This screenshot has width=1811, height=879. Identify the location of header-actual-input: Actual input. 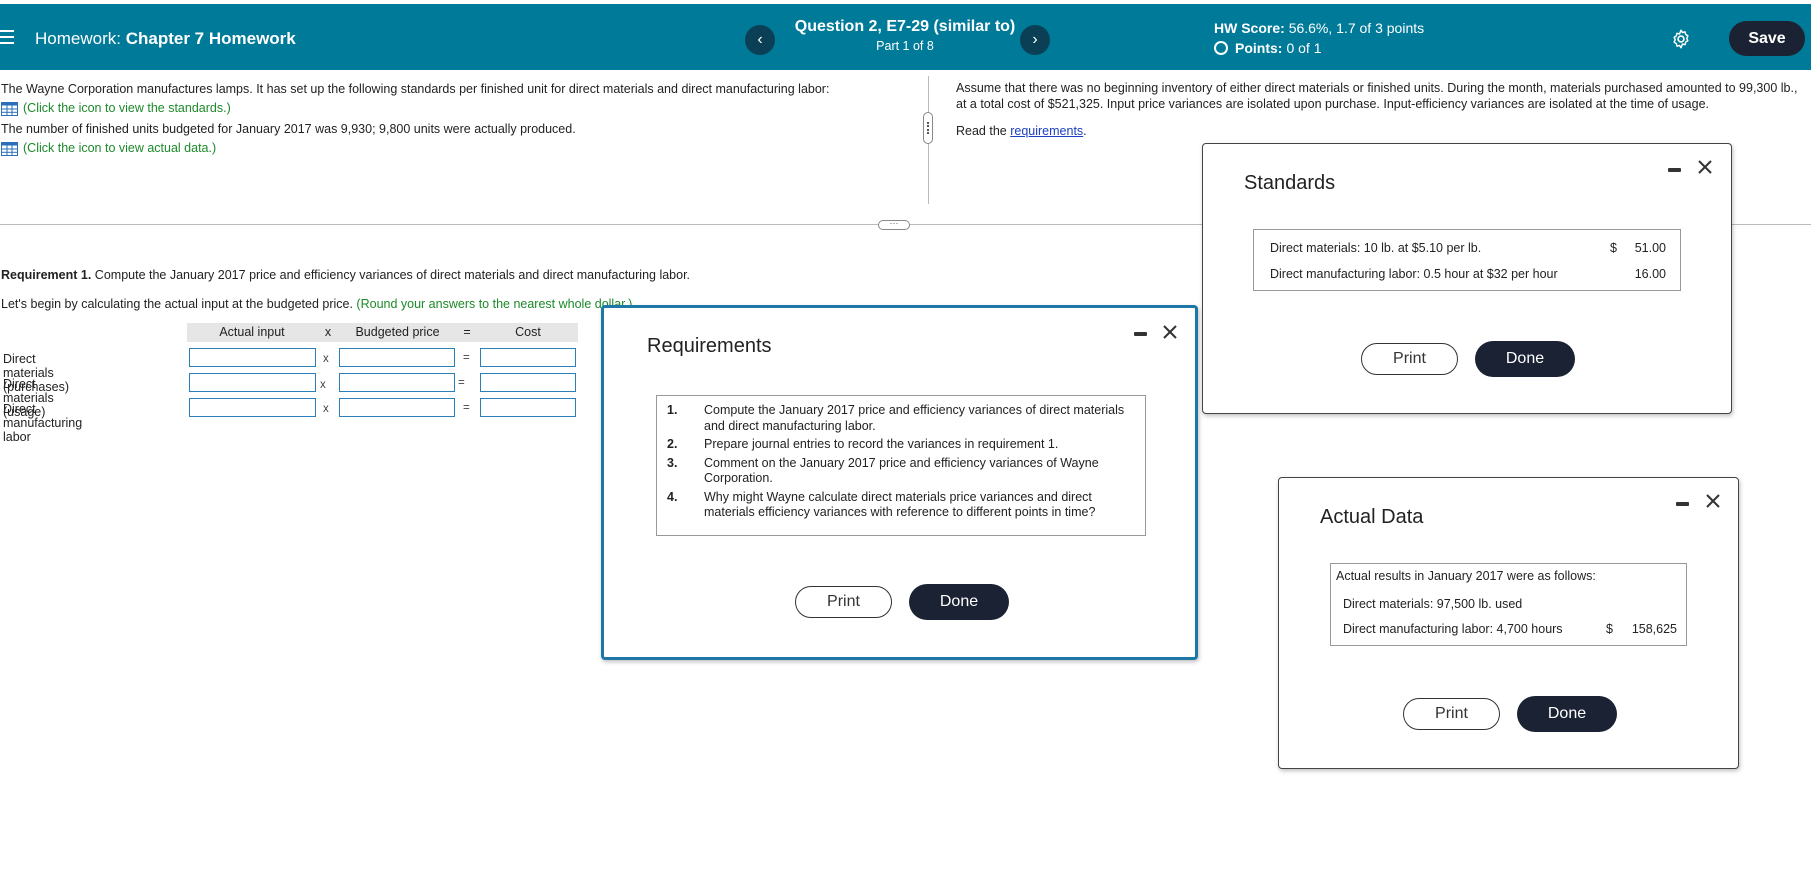
(252, 332).